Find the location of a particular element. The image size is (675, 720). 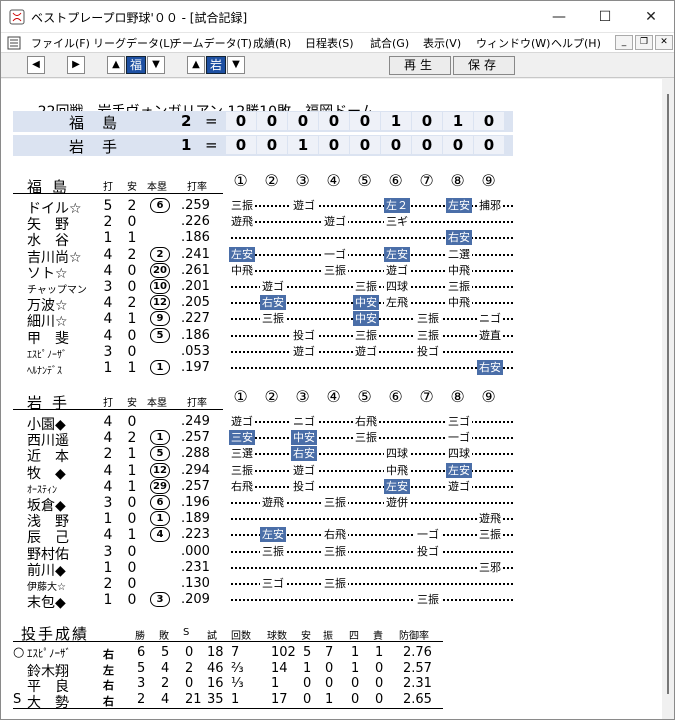

away-up-icon: ▲ is located at coordinates (196, 65).